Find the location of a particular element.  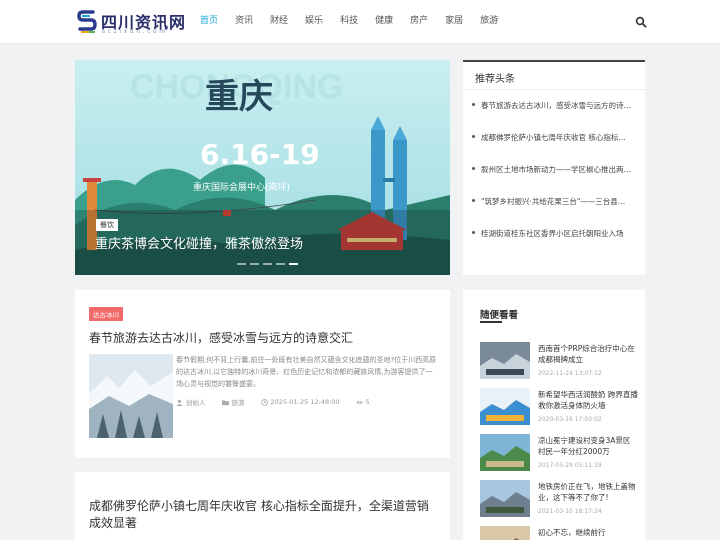

recommend-item-text: "筑梦乡村振兴·共绘花果三台"——三台县水果产业 is located at coordinates (556, 201).